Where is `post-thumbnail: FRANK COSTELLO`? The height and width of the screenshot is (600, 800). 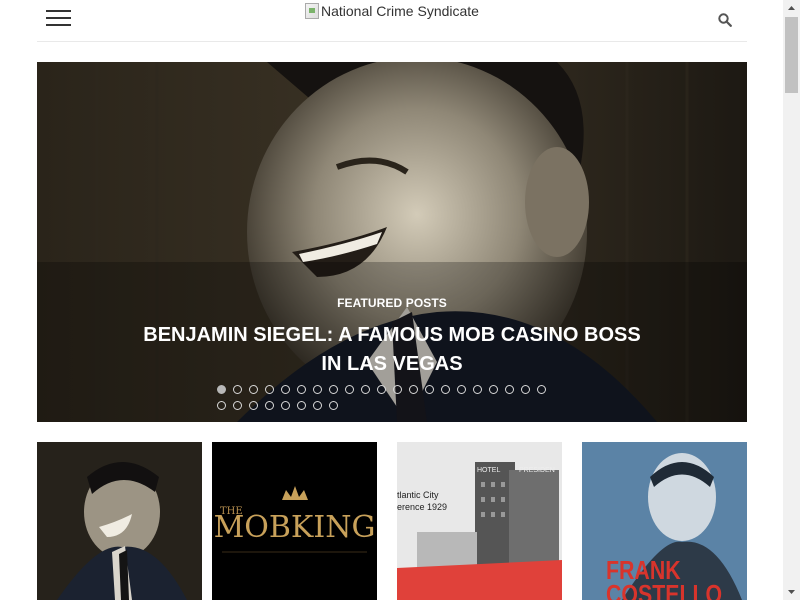
post-thumbnail: FRANK COSTELLO is located at coordinates (664, 521).